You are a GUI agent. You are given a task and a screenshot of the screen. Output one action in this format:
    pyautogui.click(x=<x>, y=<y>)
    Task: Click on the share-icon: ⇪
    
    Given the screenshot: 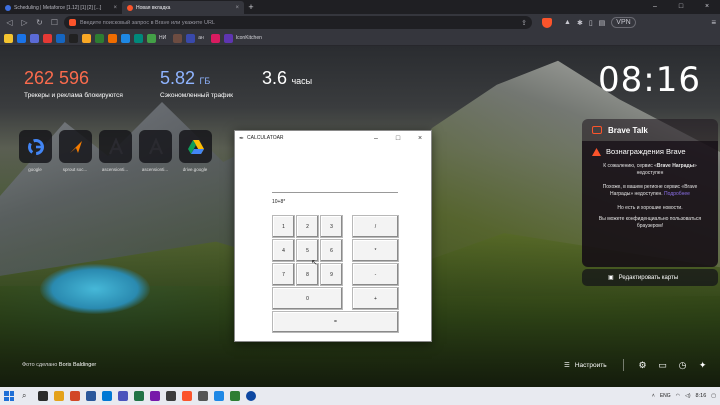 What is the action you would take?
    pyautogui.click(x=524, y=23)
    